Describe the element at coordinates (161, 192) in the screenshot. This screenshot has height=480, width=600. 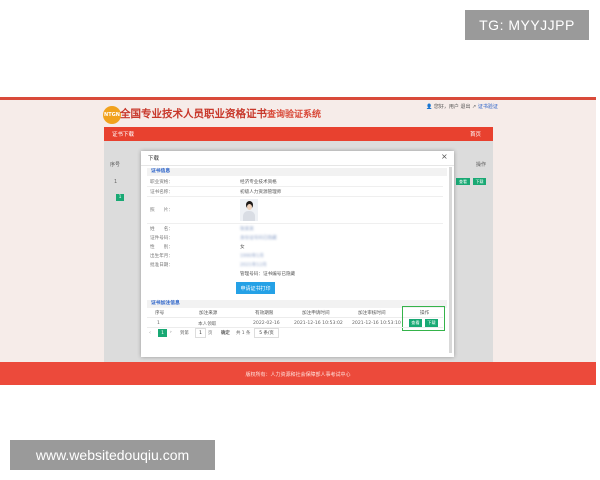
I see `field-label-cert-name: 证书名称：` at that location.